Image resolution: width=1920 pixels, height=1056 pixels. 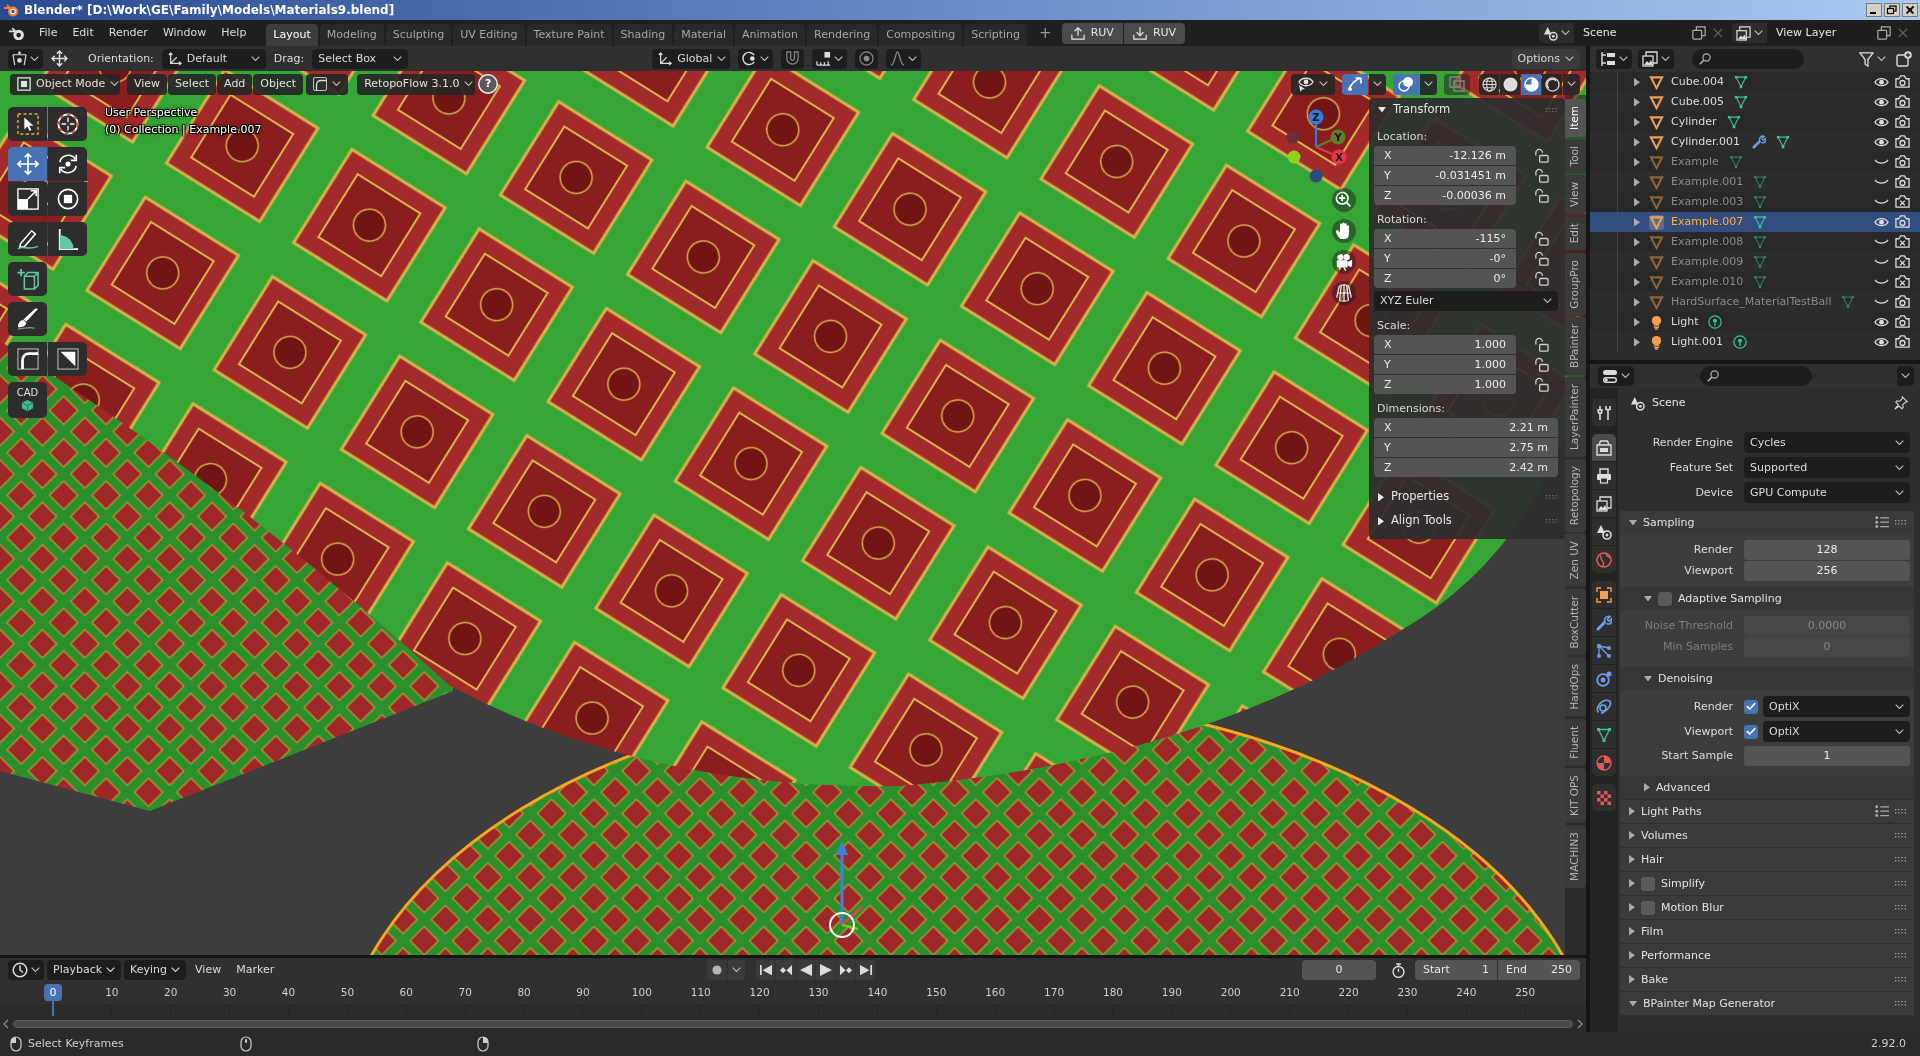 I want to click on number-field: Y -0°, so click(x=1445, y=258).